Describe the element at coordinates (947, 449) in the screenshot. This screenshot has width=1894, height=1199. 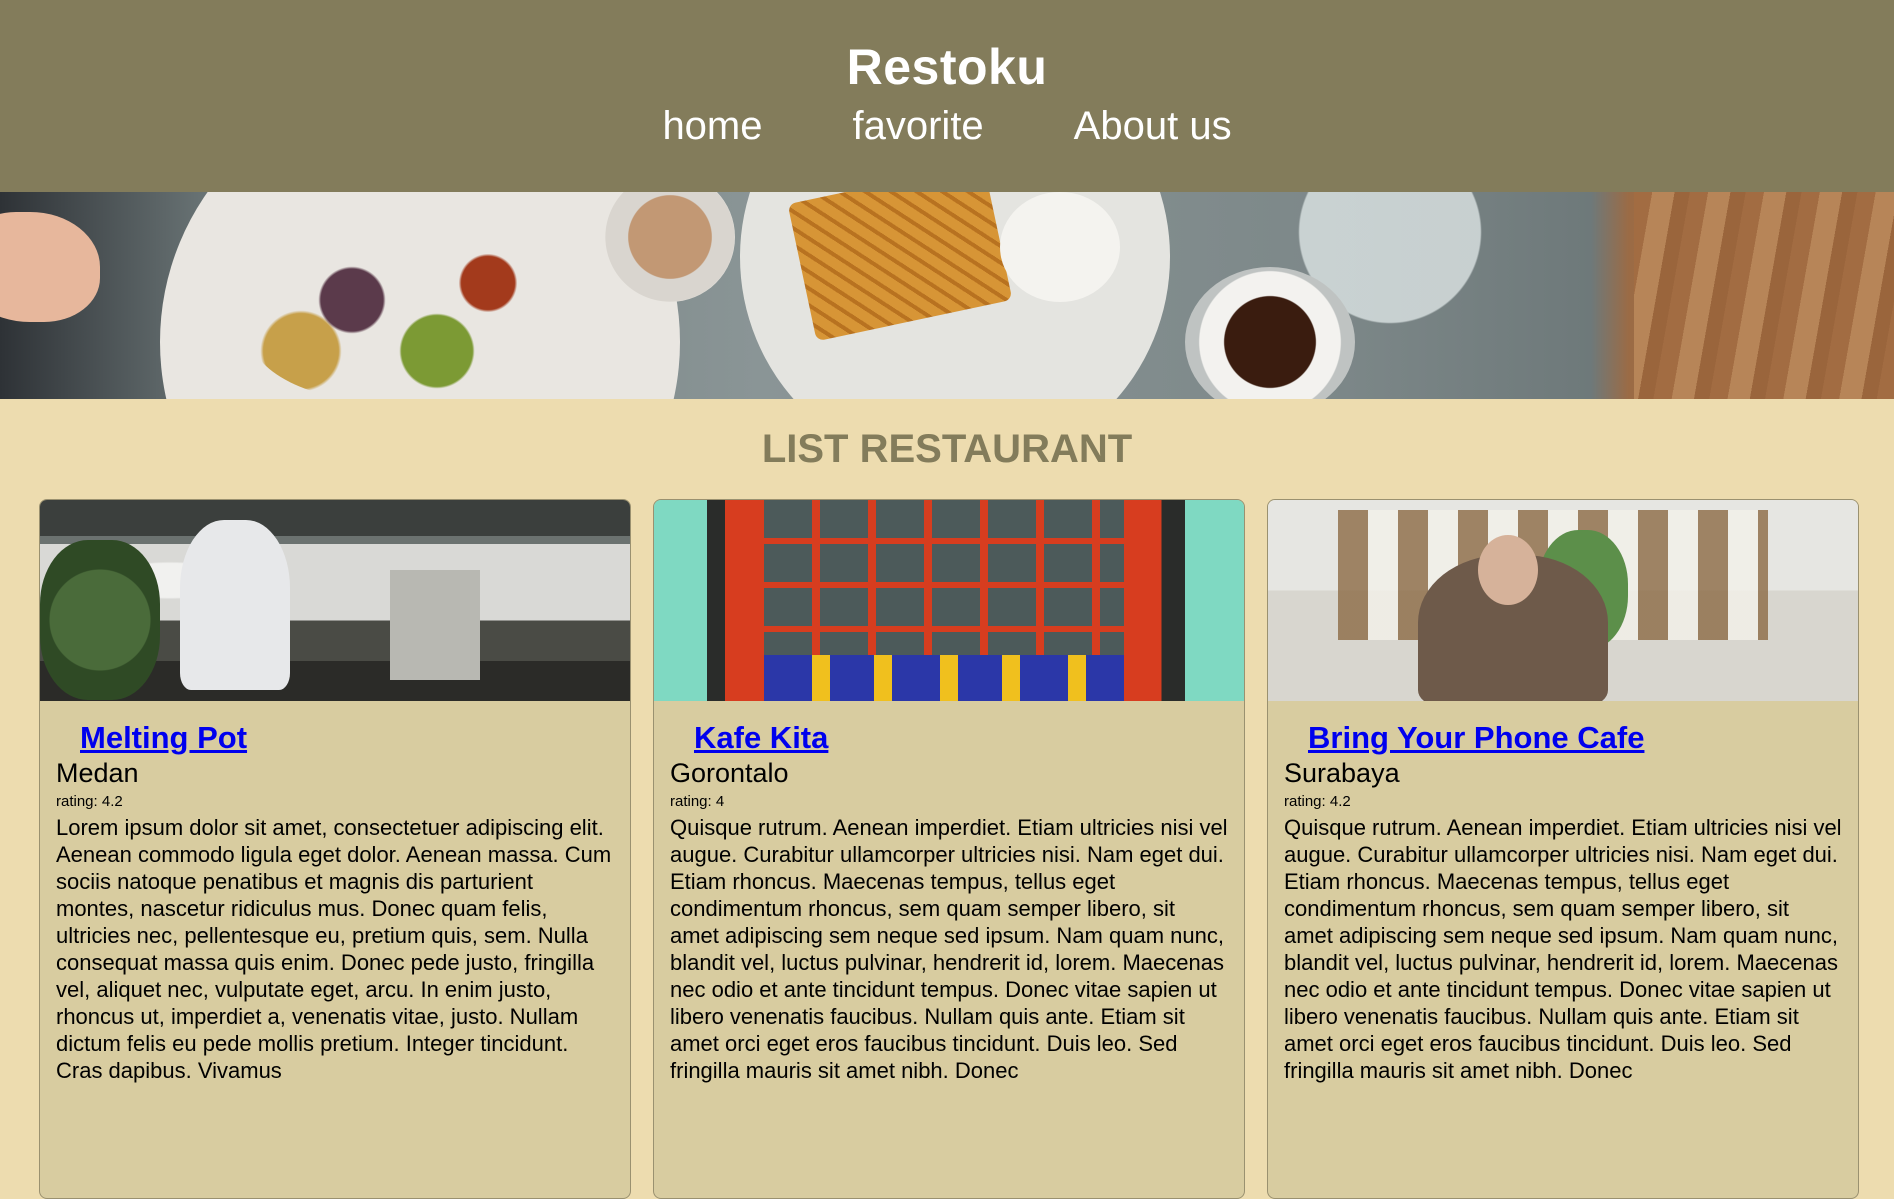
I see `section-title: LIST RESTAURANT` at that location.